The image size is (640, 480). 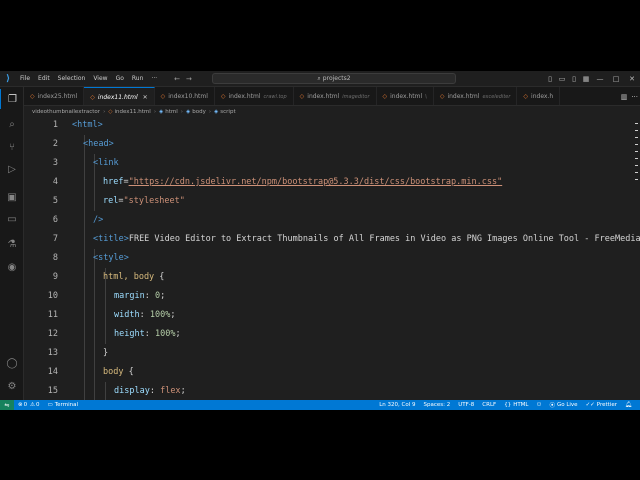 I want to click on self-close-tag: />, so click(x=98, y=220).